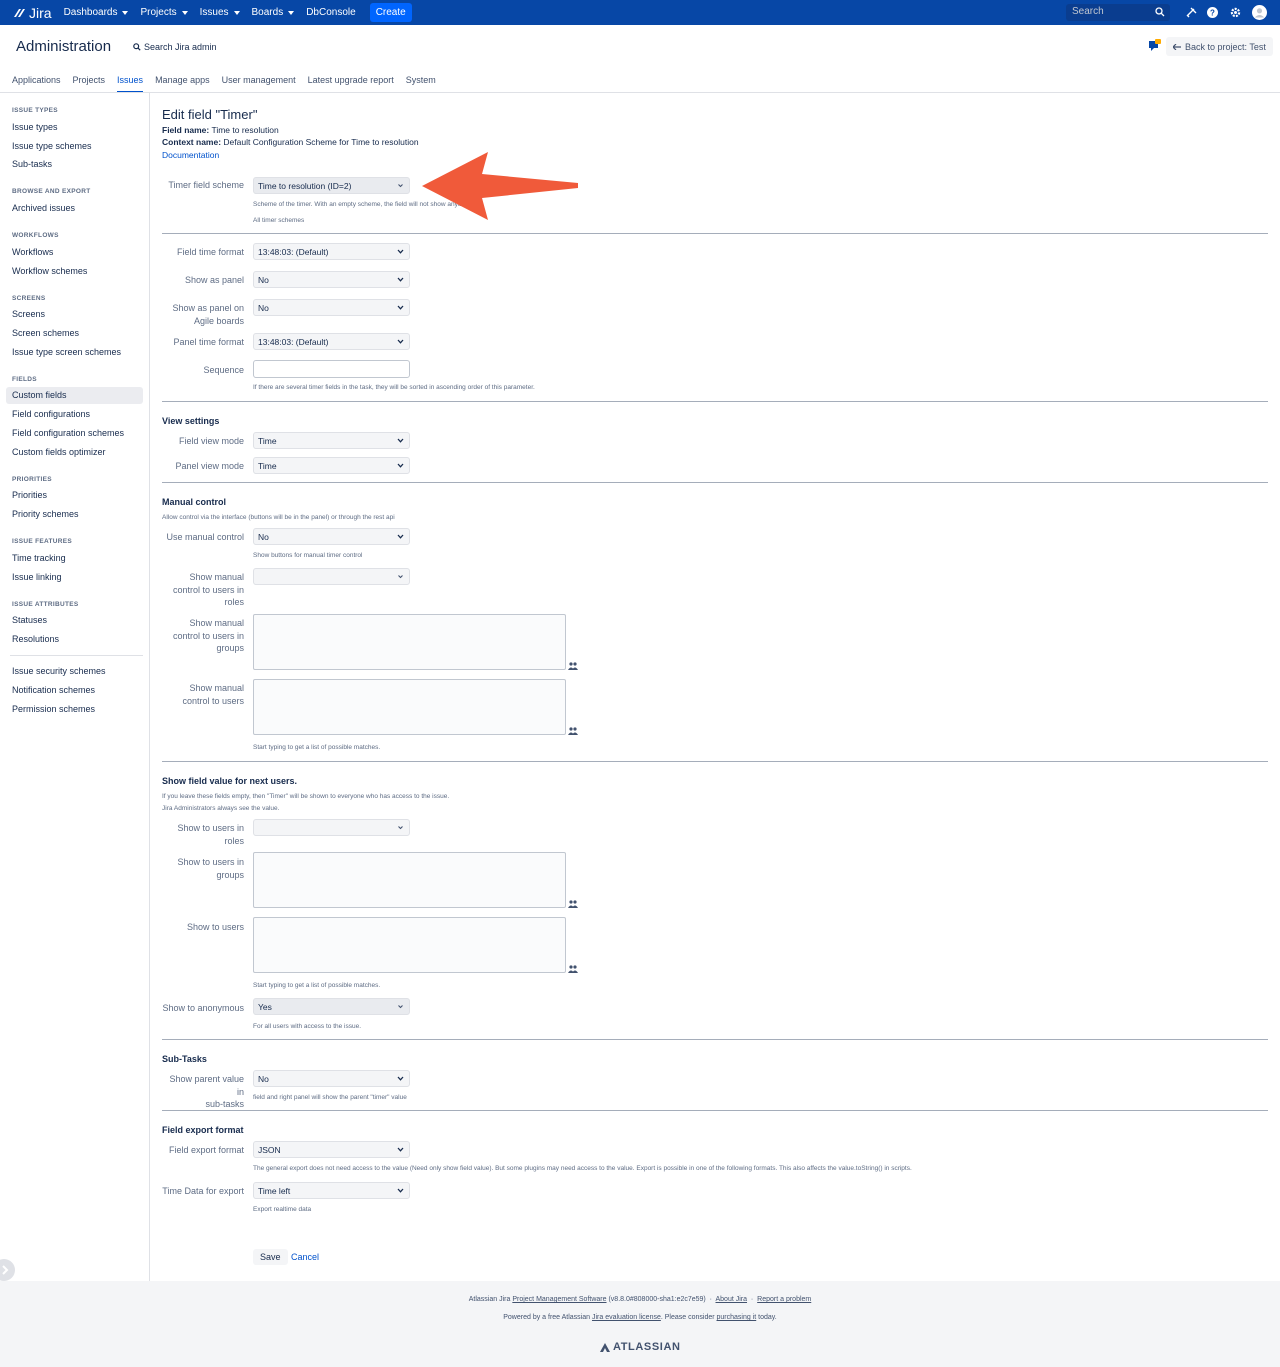 The height and width of the screenshot is (1367, 1280). I want to click on footer-purchase-link: purchasing it, so click(737, 1317).